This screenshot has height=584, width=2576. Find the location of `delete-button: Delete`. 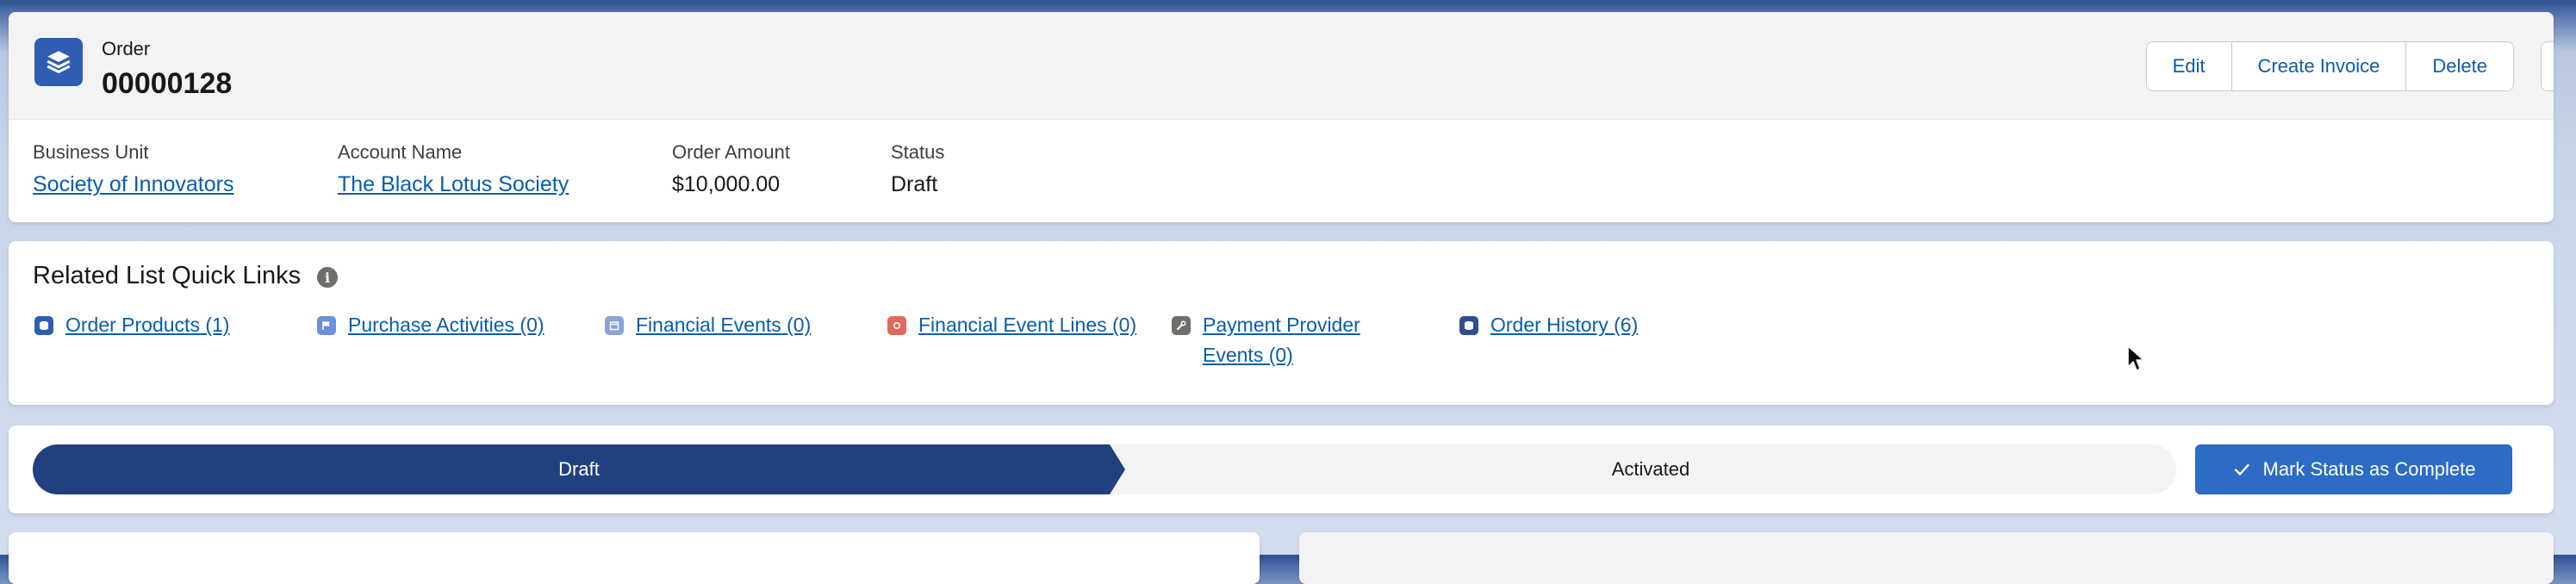

delete-button: Delete is located at coordinates (2459, 66).